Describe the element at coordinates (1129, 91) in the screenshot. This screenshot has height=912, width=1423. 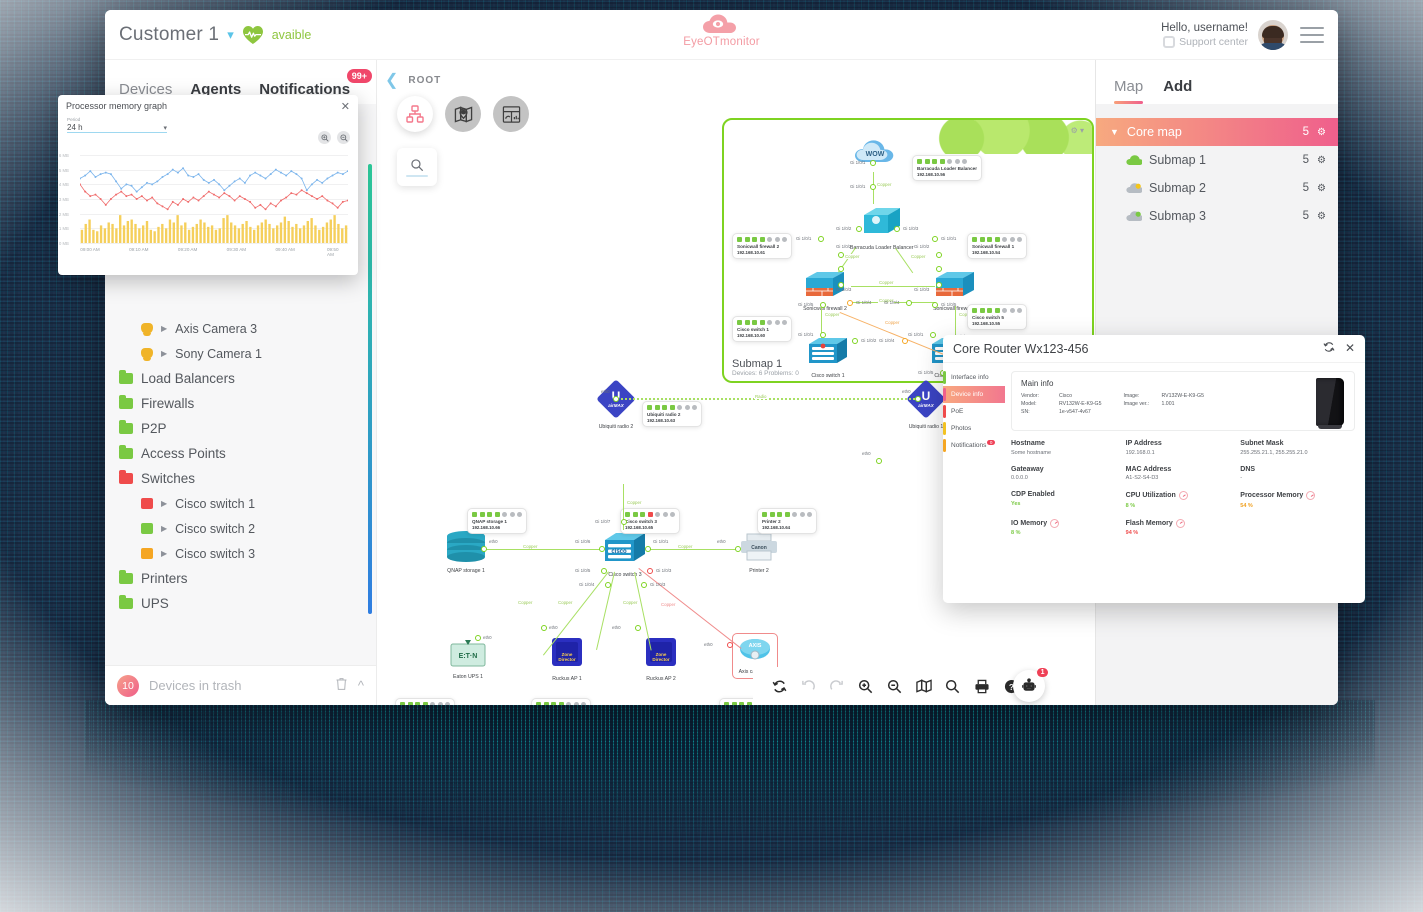
I see `tab-map: Map` at that location.